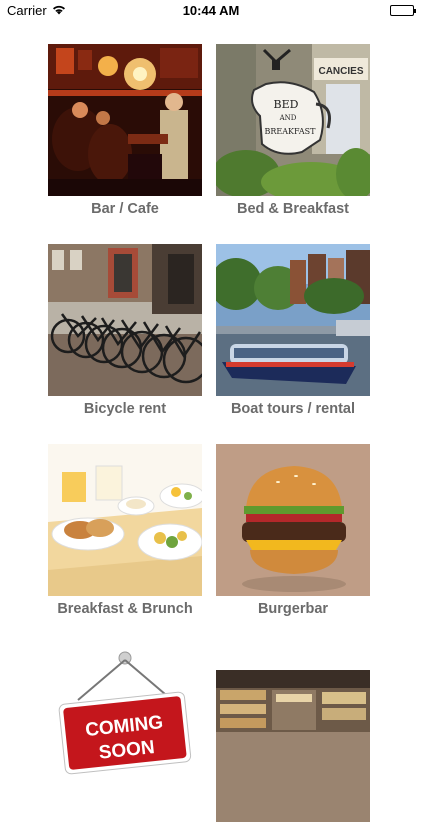 This screenshot has width=422, height=827. I want to click on category-boat-tours: Boat tours / rental, so click(293, 330).